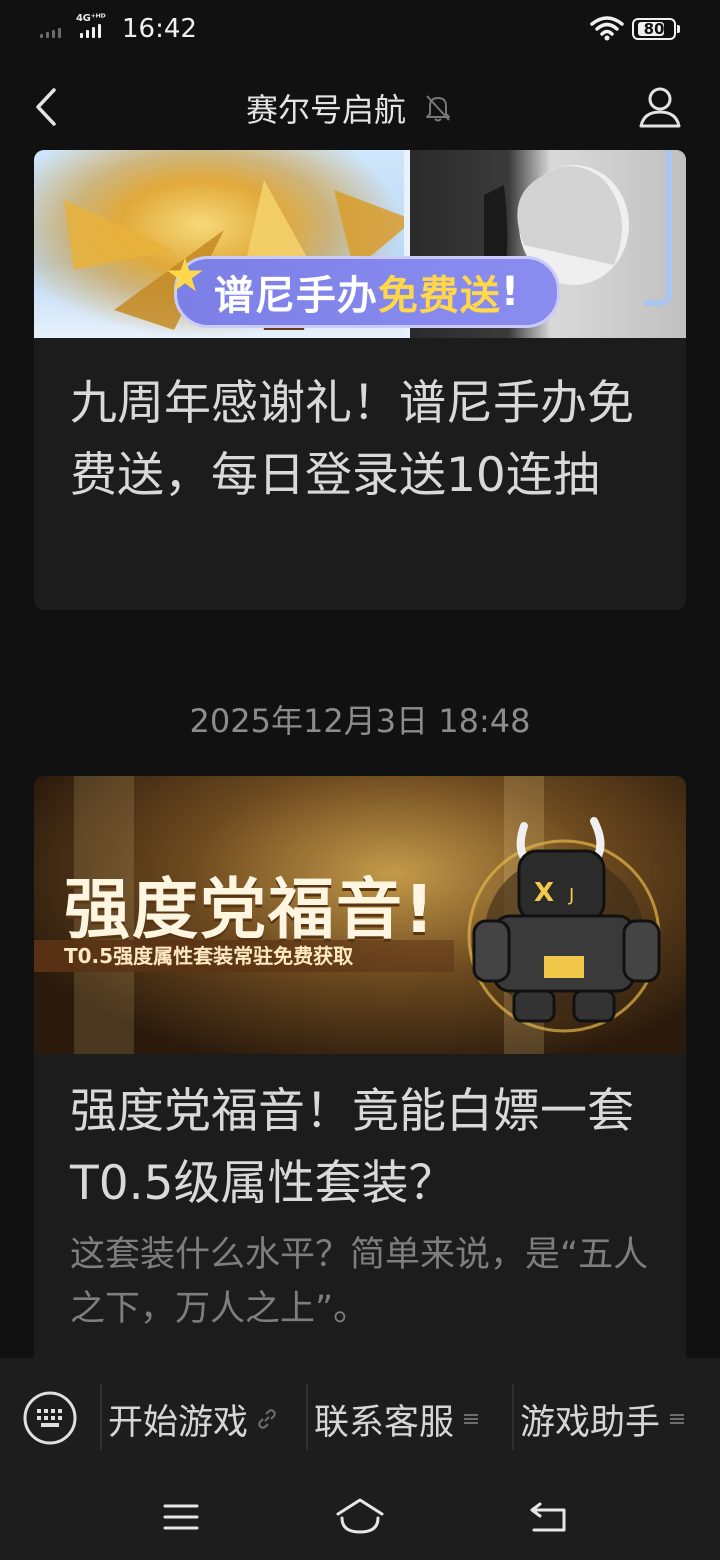 This screenshot has width=720, height=1560. Describe the element at coordinates (384, 1422) in the screenshot. I see `menu-item-label: 联系客服` at that location.